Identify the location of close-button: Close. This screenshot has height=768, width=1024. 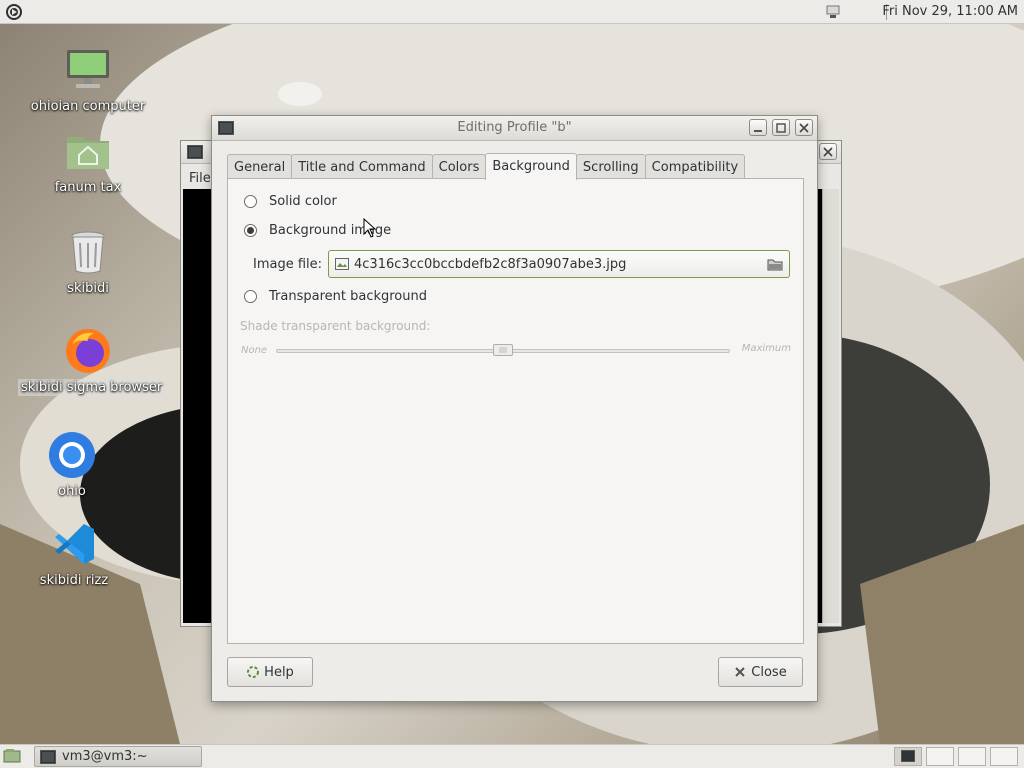
(760, 672).